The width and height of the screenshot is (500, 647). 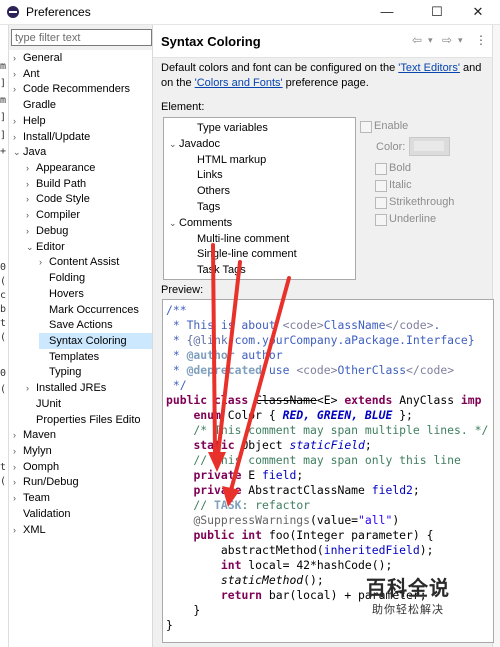 I want to click on tree-item: › Installed JREs, so click(x=89, y=388).